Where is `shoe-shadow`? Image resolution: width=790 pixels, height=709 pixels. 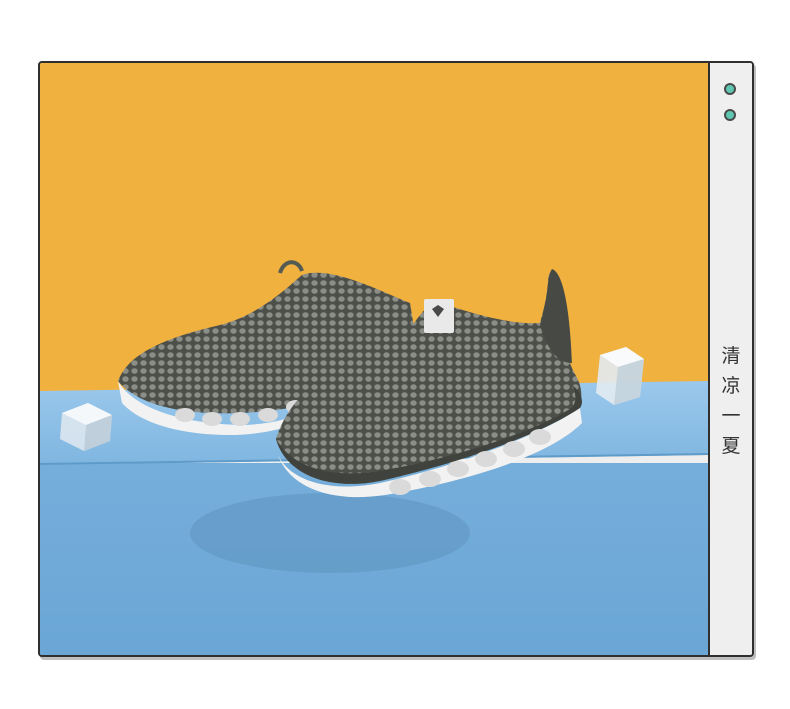 shoe-shadow is located at coordinates (330, 533).